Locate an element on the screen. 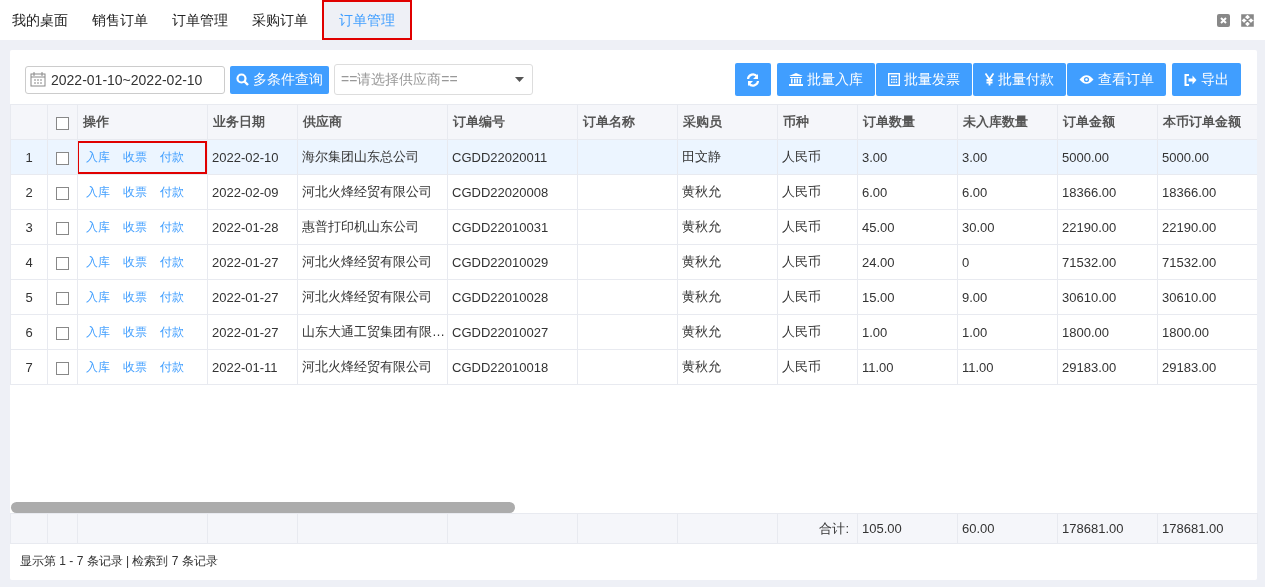 Image resolution: width=1265 pixels, height=587 pixels. column-header: 业务日期 is located at coordinates (252, 122).